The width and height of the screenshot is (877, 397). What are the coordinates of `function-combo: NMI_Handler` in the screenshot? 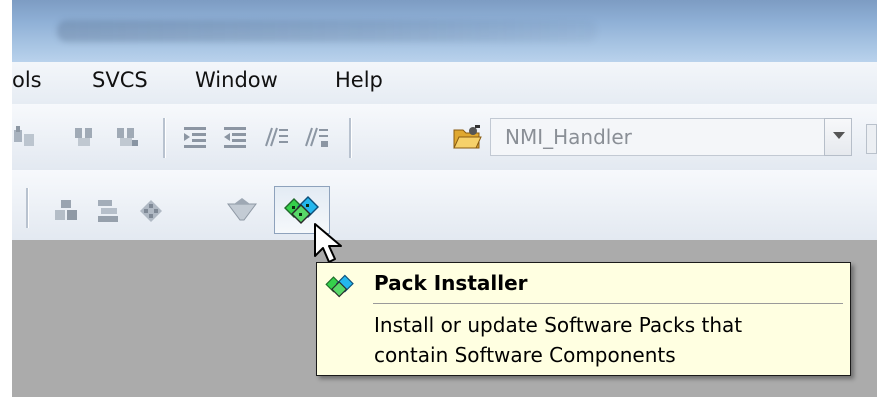 It's located at (671, 137).